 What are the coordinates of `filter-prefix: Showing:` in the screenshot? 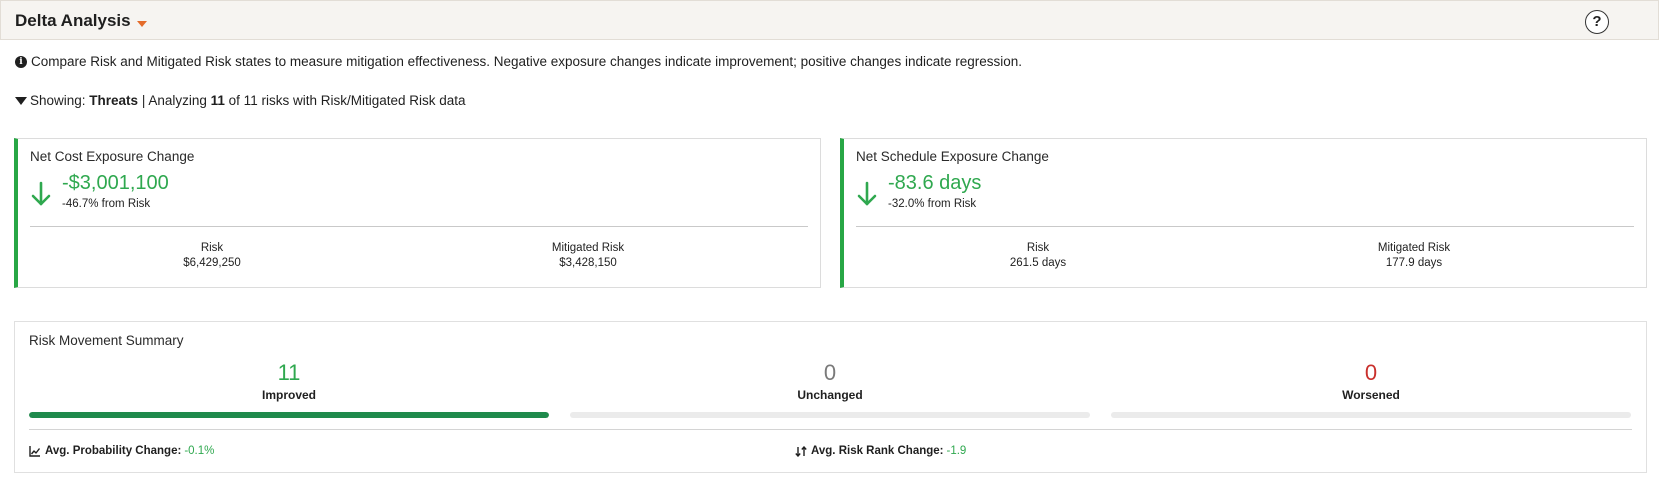 It's located at (60, 100).